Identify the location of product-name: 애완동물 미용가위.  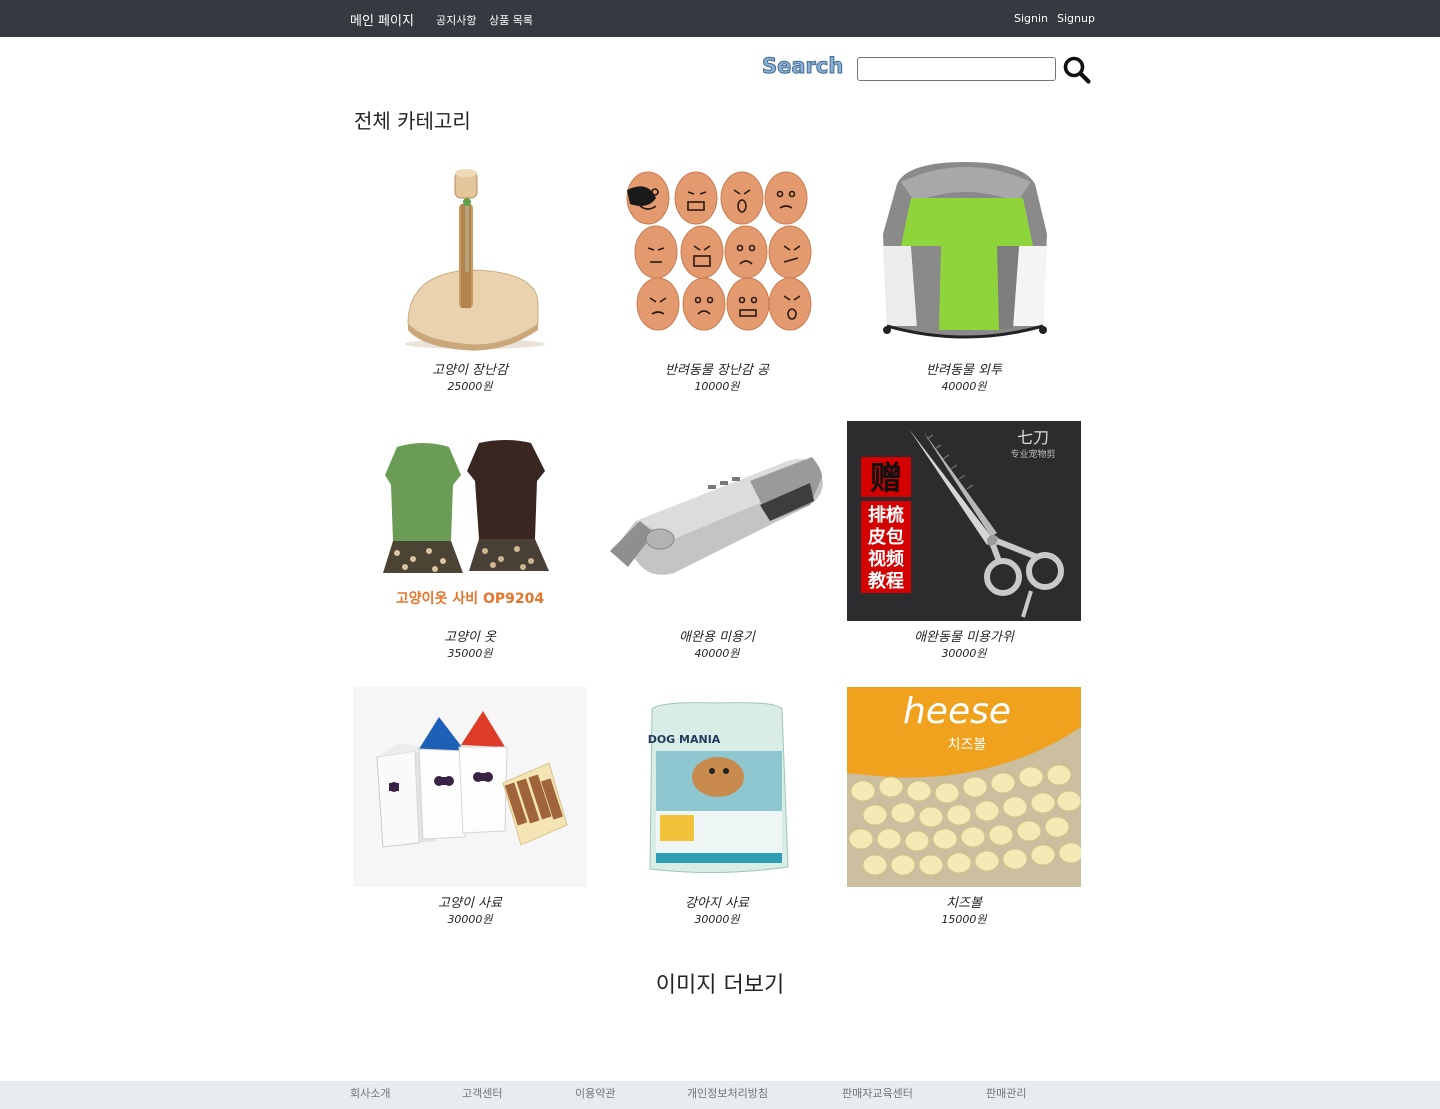
(964, 637).